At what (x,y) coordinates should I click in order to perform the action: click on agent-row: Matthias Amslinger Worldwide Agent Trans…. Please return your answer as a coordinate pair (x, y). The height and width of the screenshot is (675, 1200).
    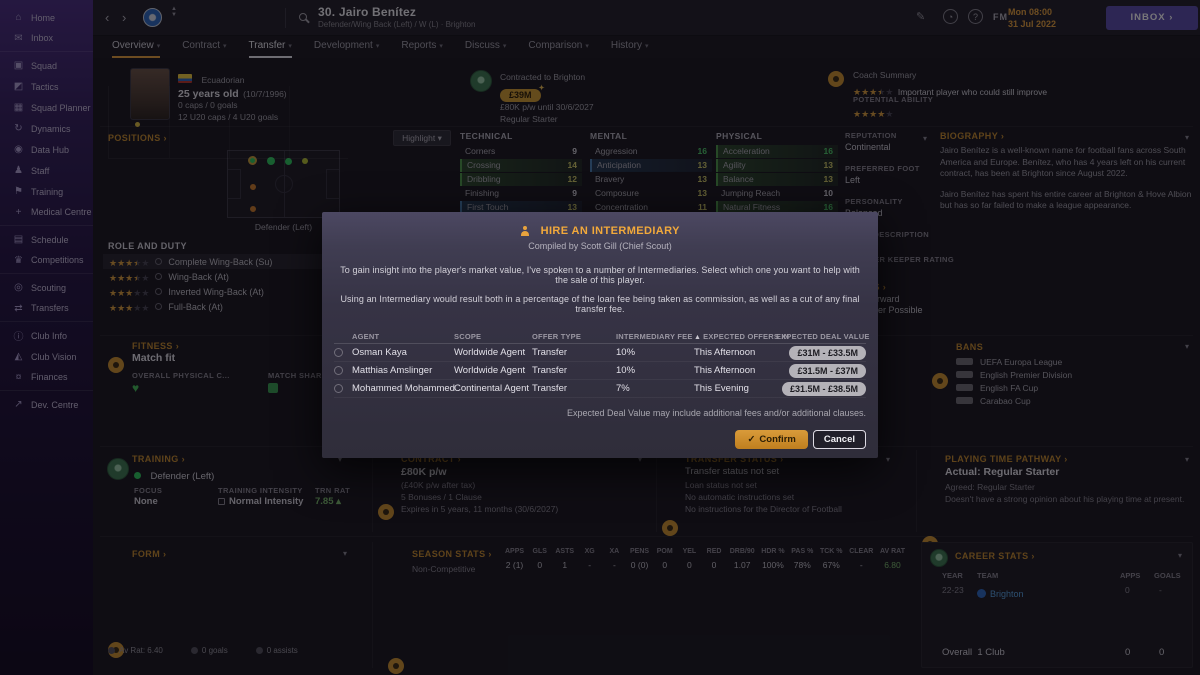
    Looking at the image, I should click on (600, 371).